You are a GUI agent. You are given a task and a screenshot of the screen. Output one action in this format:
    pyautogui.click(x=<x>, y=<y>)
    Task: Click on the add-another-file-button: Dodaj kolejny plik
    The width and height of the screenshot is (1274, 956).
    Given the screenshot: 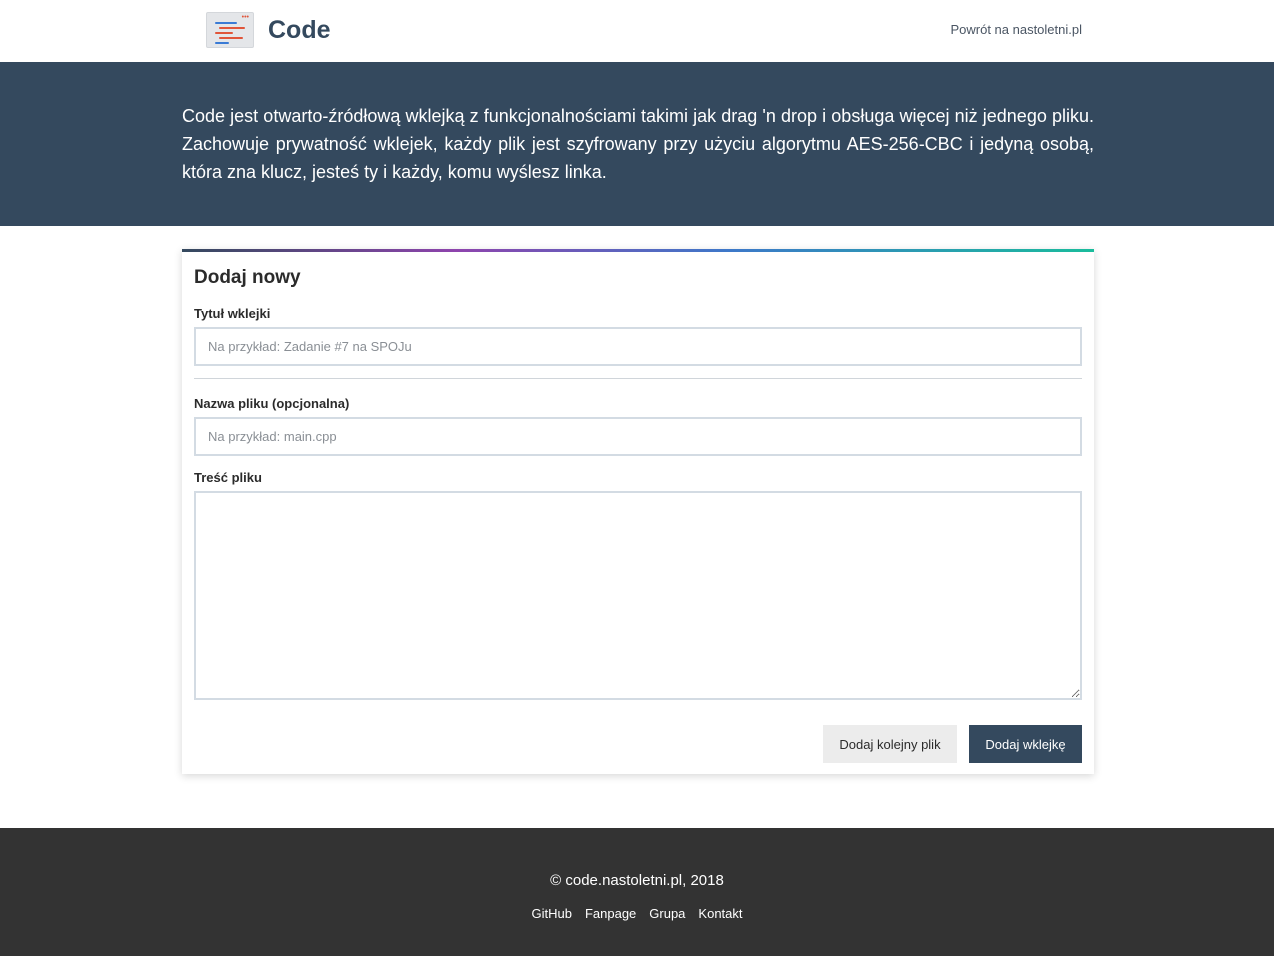 What is the action you would take?
    pyautogui.click(x=890, y=744)
    